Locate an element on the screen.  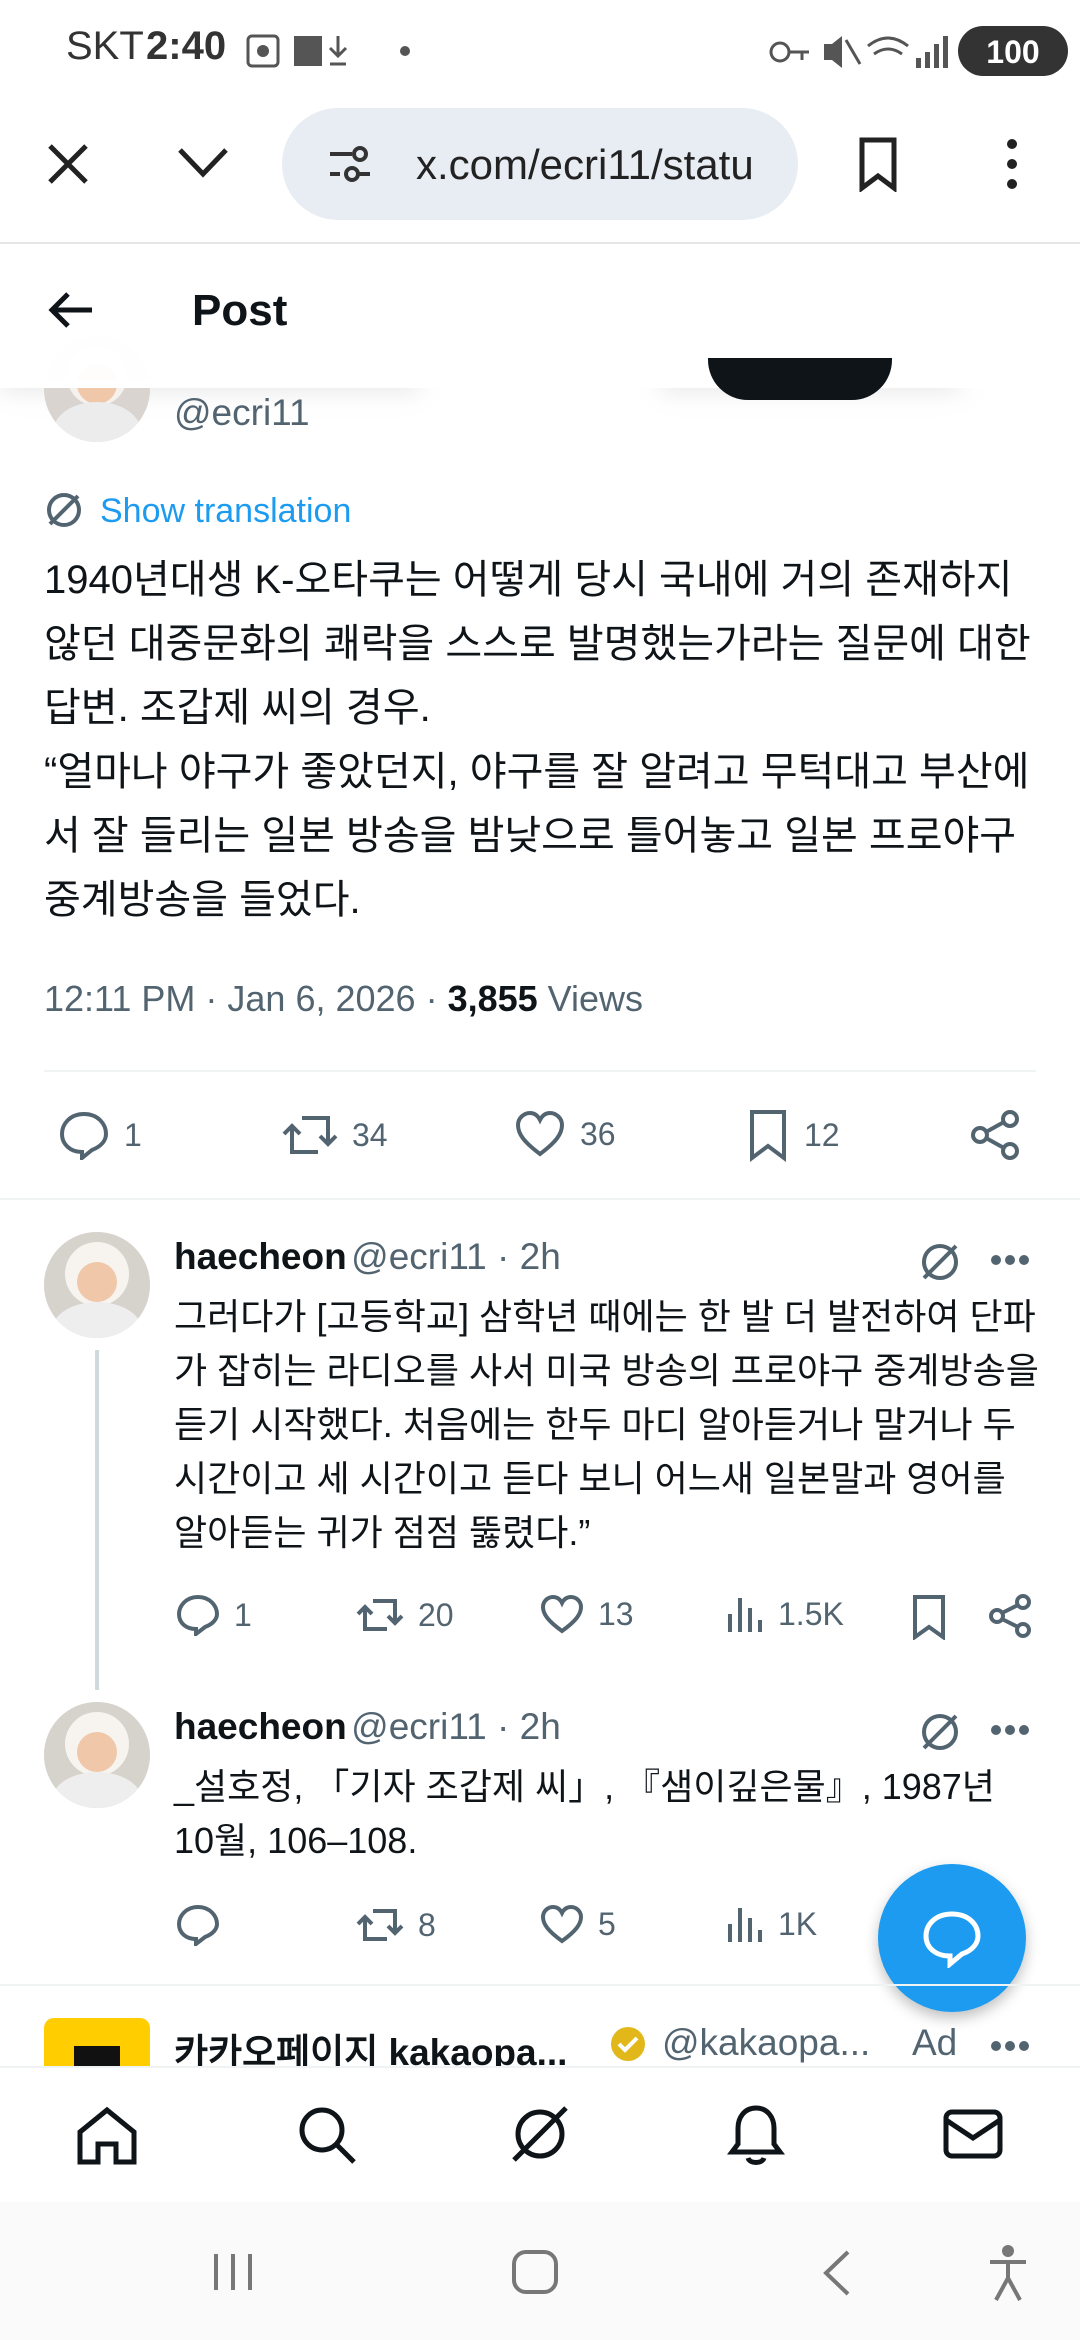
views-button: 1K is located at coordinates (771, 1924).